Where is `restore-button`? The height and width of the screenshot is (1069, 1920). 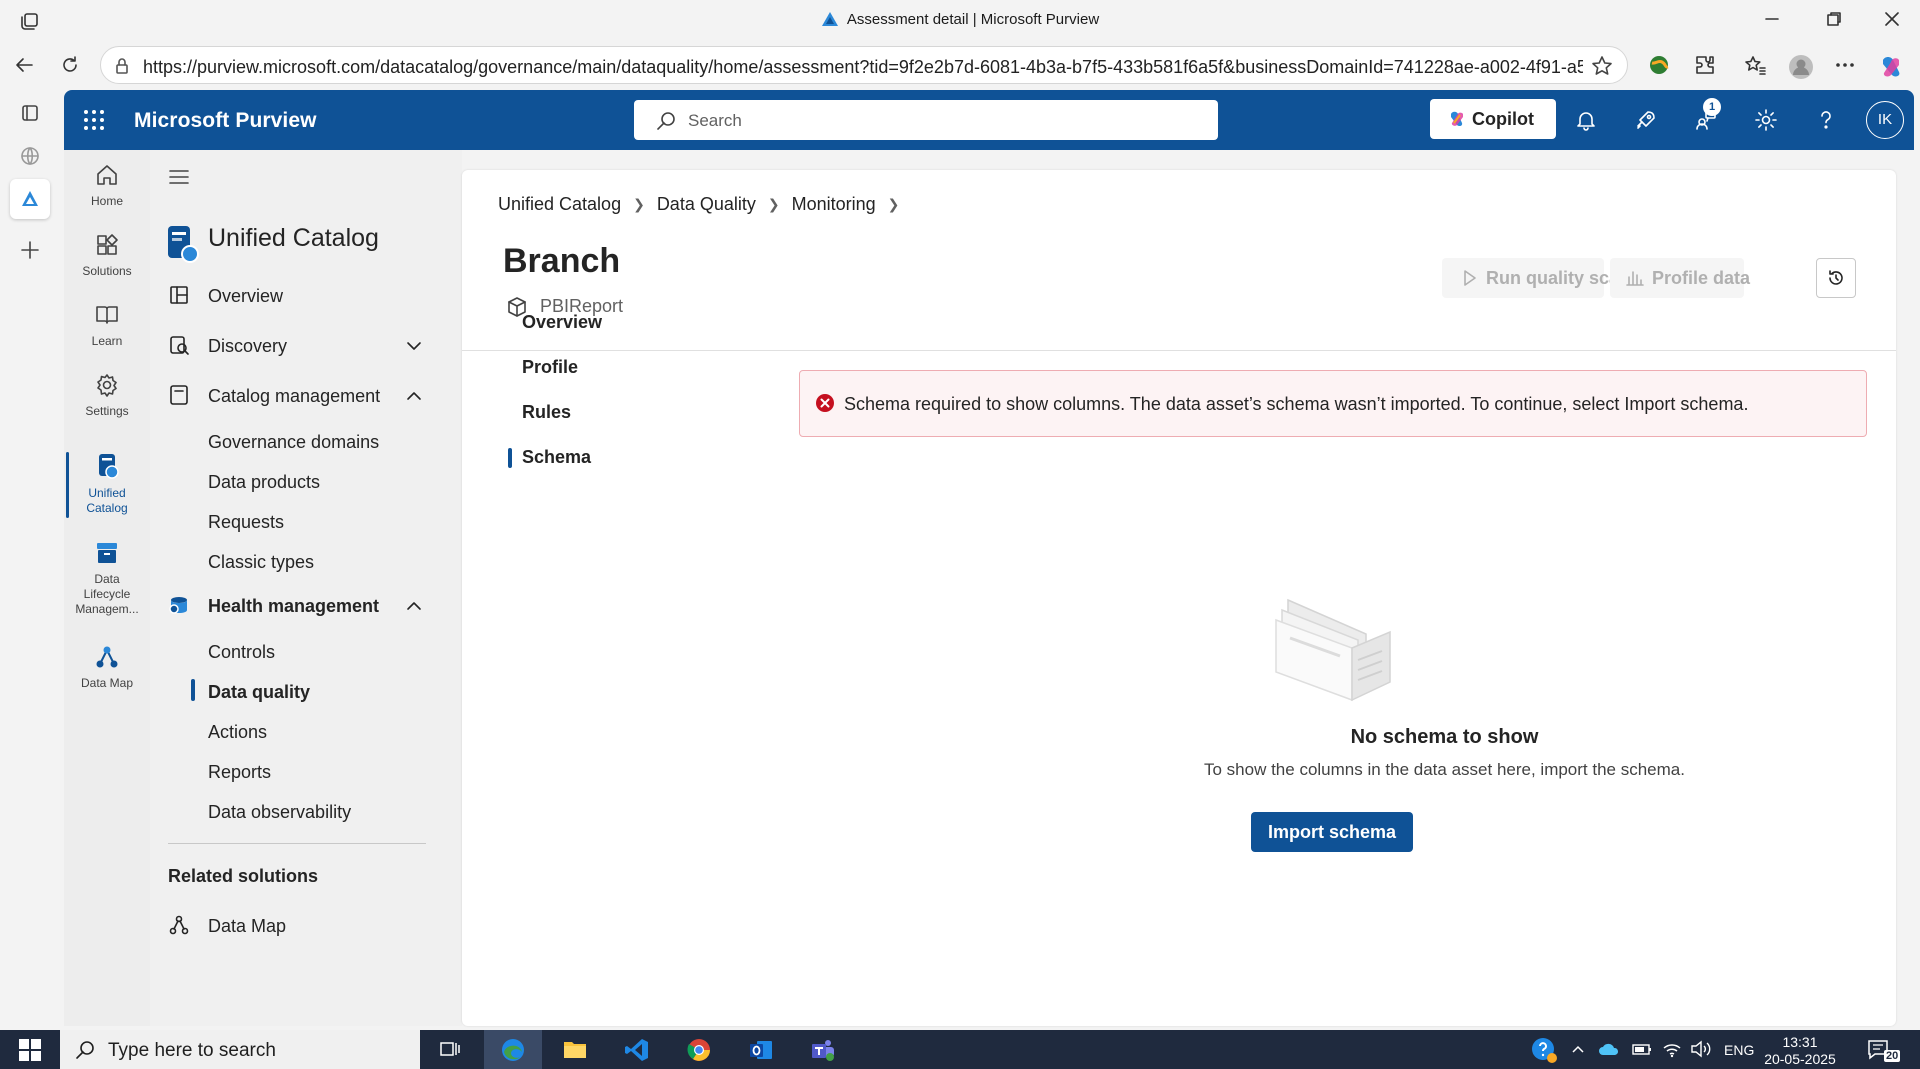 restore-button is located at coordinates (1834, 20).